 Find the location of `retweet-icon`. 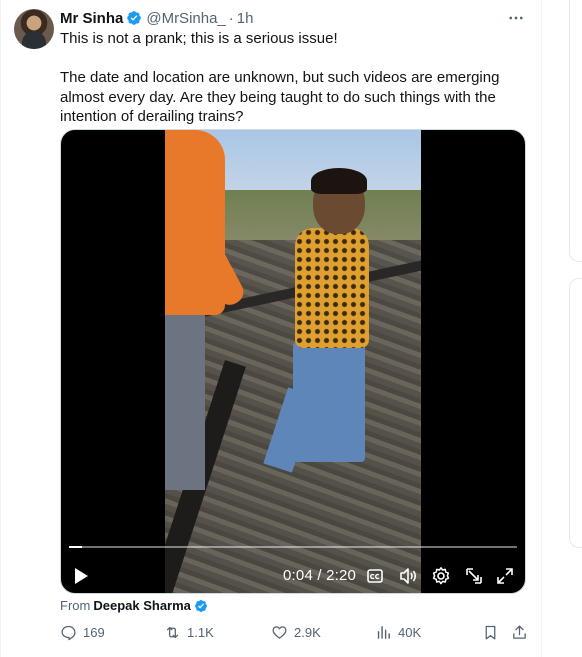

retweet-icon is located at coordinates (172, 632).